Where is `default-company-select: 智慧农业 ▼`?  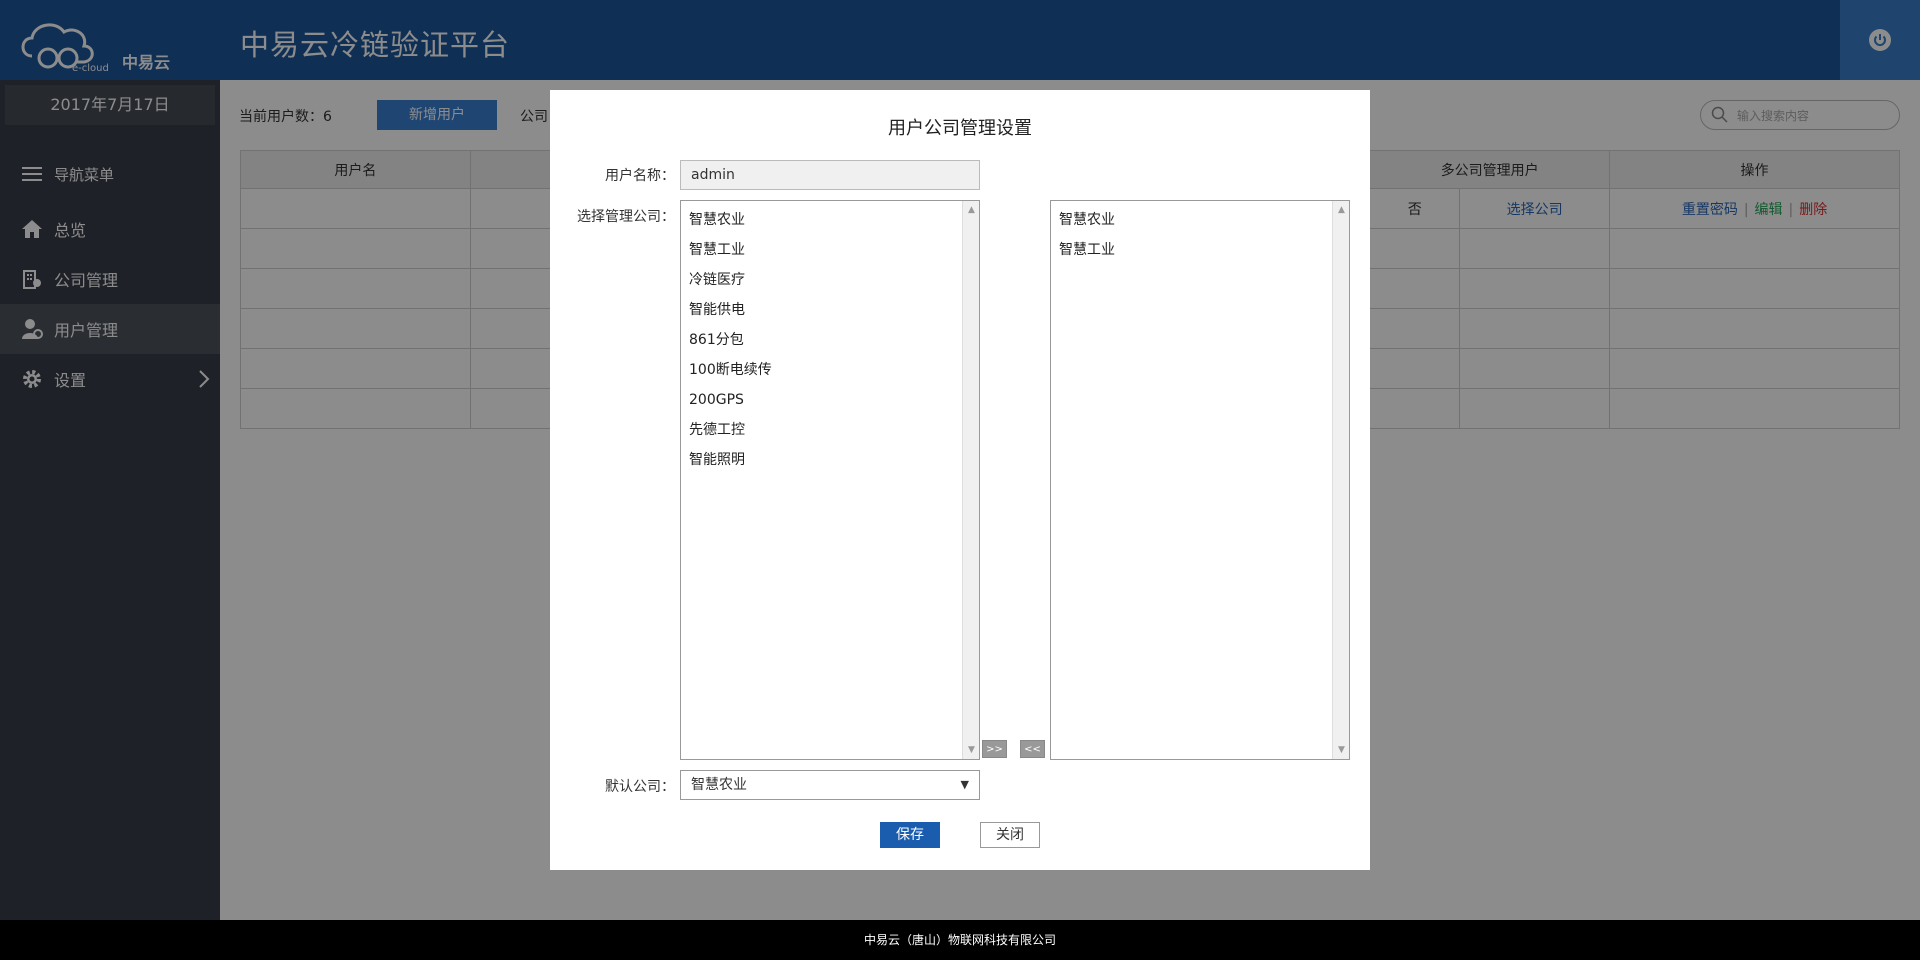 default-company-select: 智慧农业 ▼ is located at coordinates (830, 785).